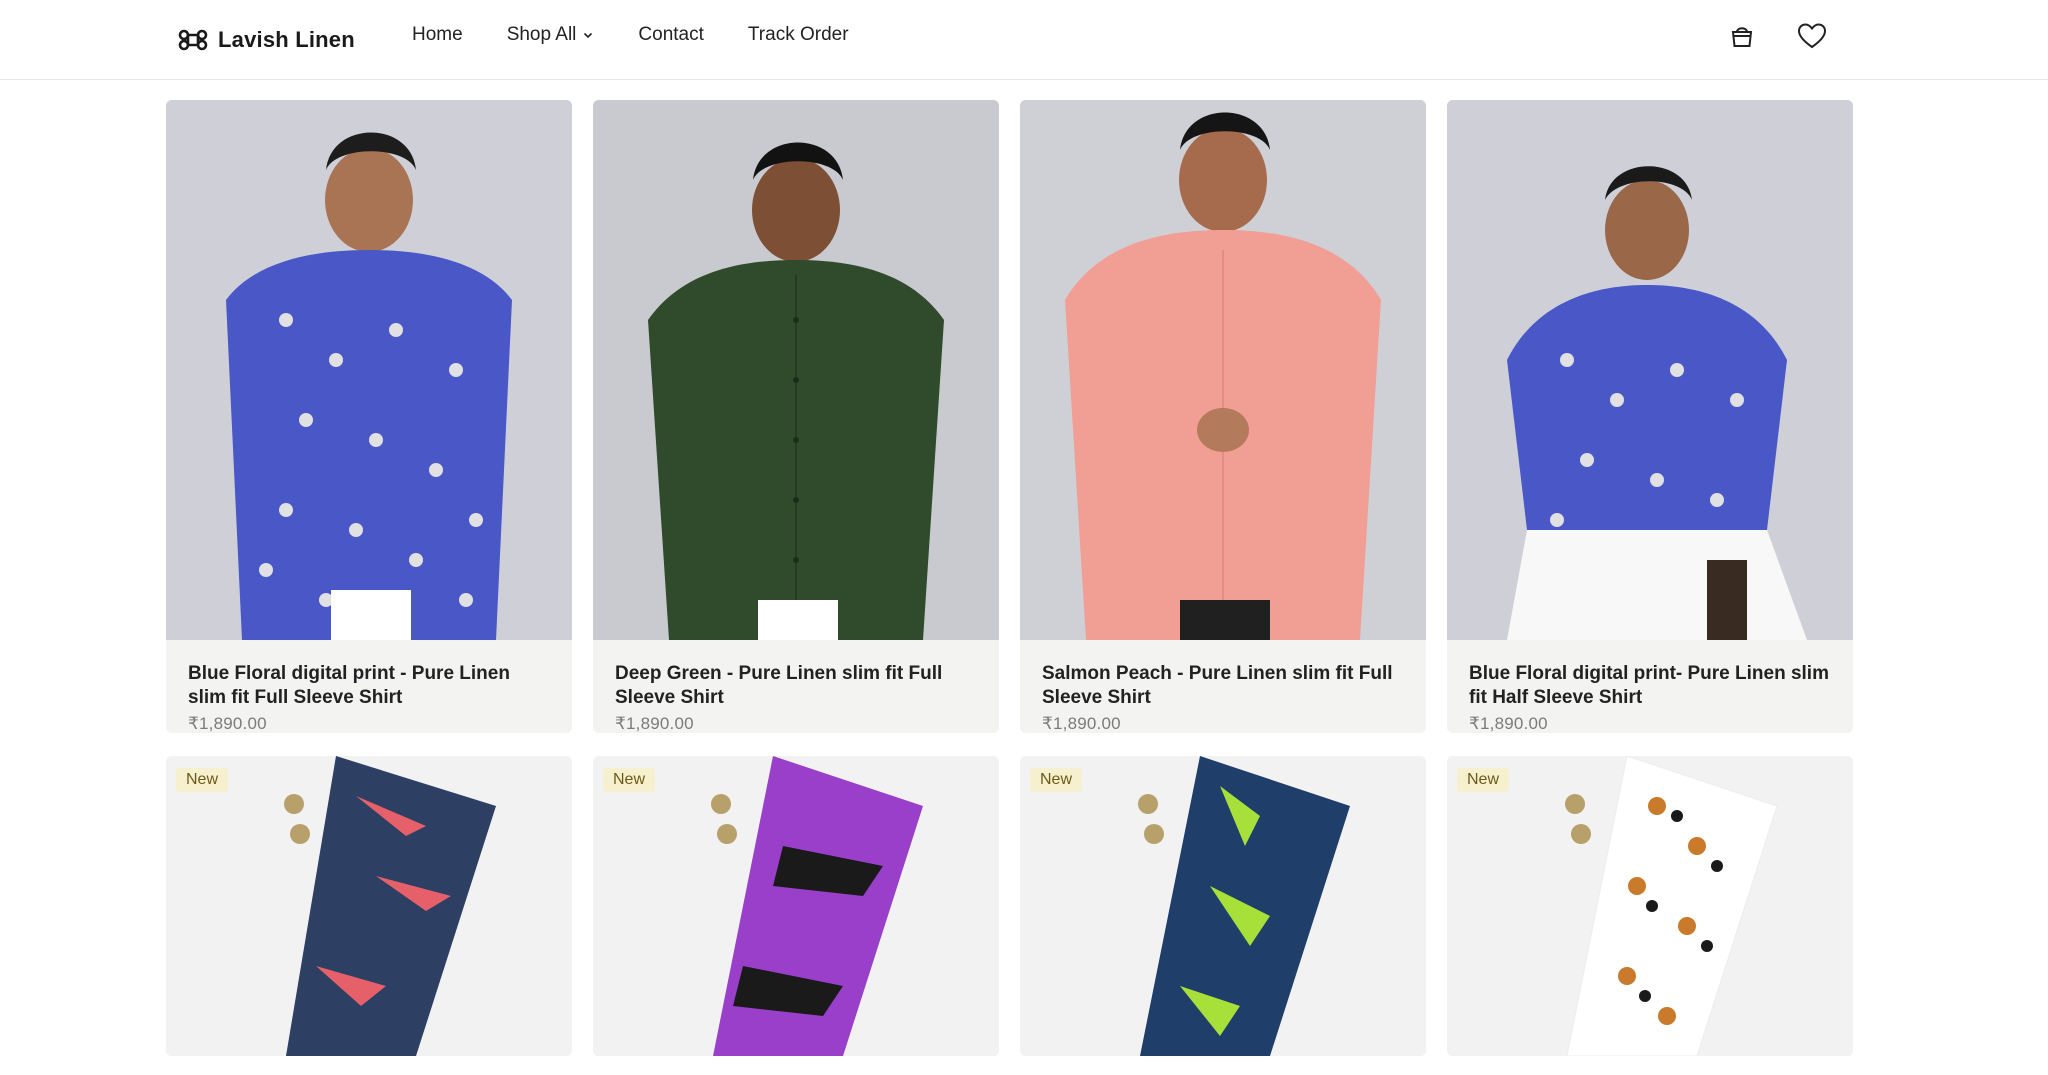 The height and width of the screenshot is (1075, 2048). I want to click on nav-item-shop-all: Shop All, so click(551, 35).